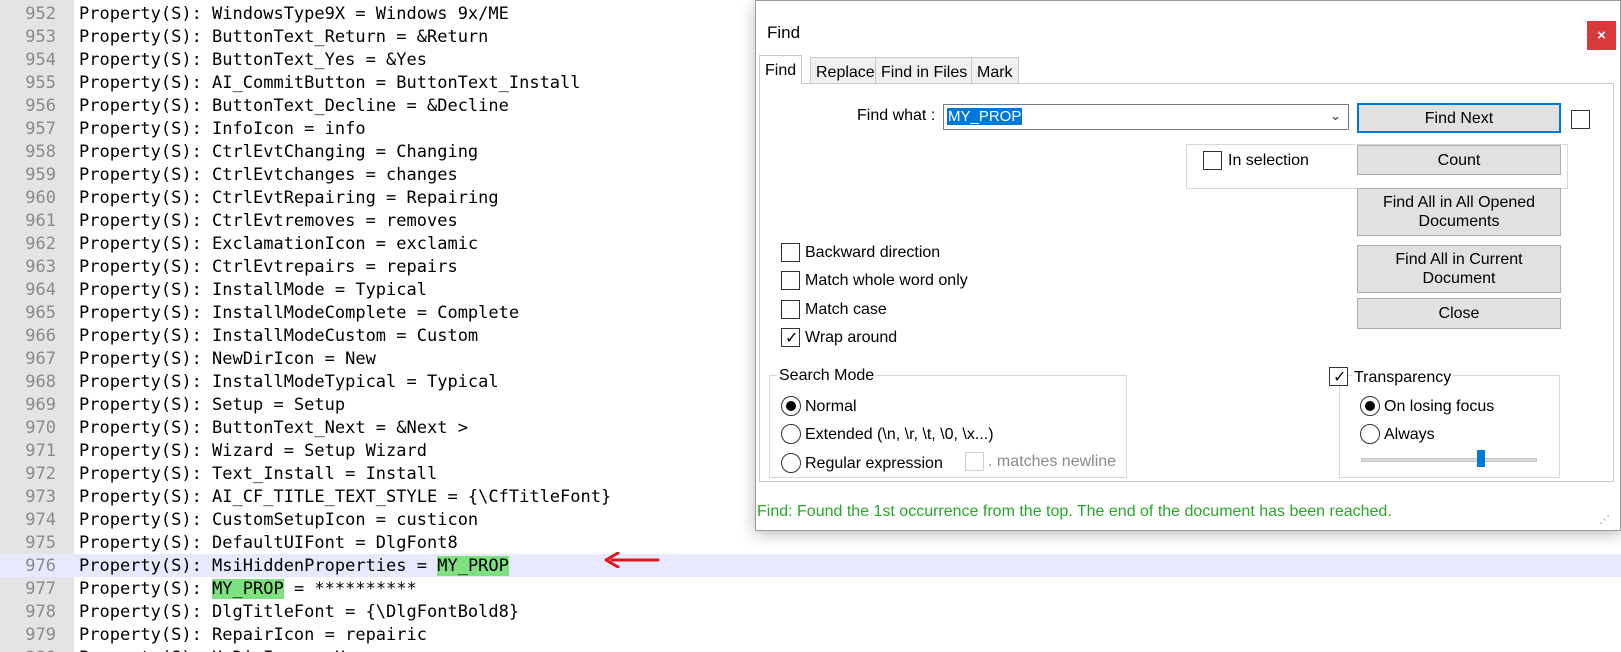 The width and height of the screenshot is (1621, 652). Describe the element at coordinates (258, 474) in the screenshot. I see `code-segment: Property(S): Text_Install = Install` at that location.